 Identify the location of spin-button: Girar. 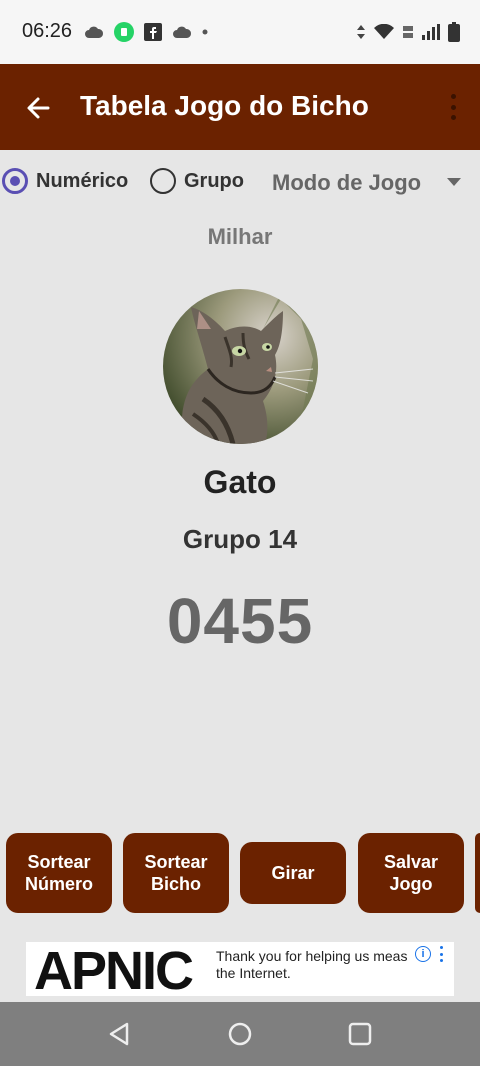
(293, 873).